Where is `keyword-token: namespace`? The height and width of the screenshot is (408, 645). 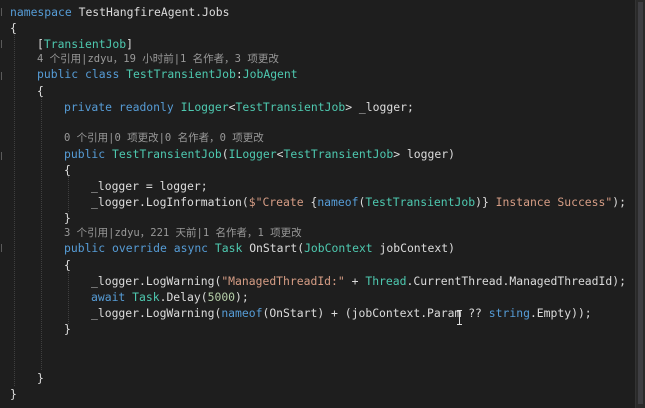
keyword-token: namespace is located at coordinates (41, 12).